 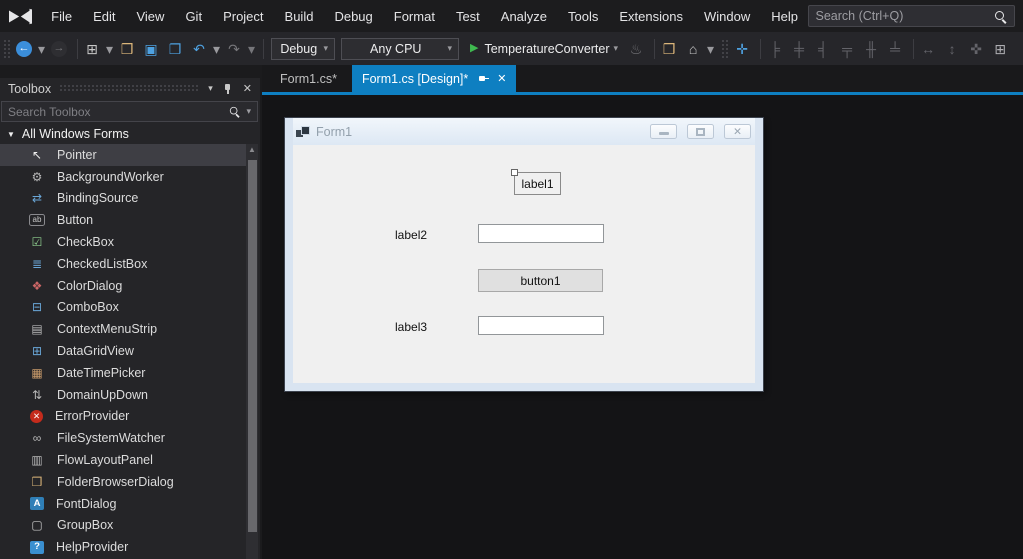 I want to click on preview-window-button: ⌂, so click(x=695, y=49).